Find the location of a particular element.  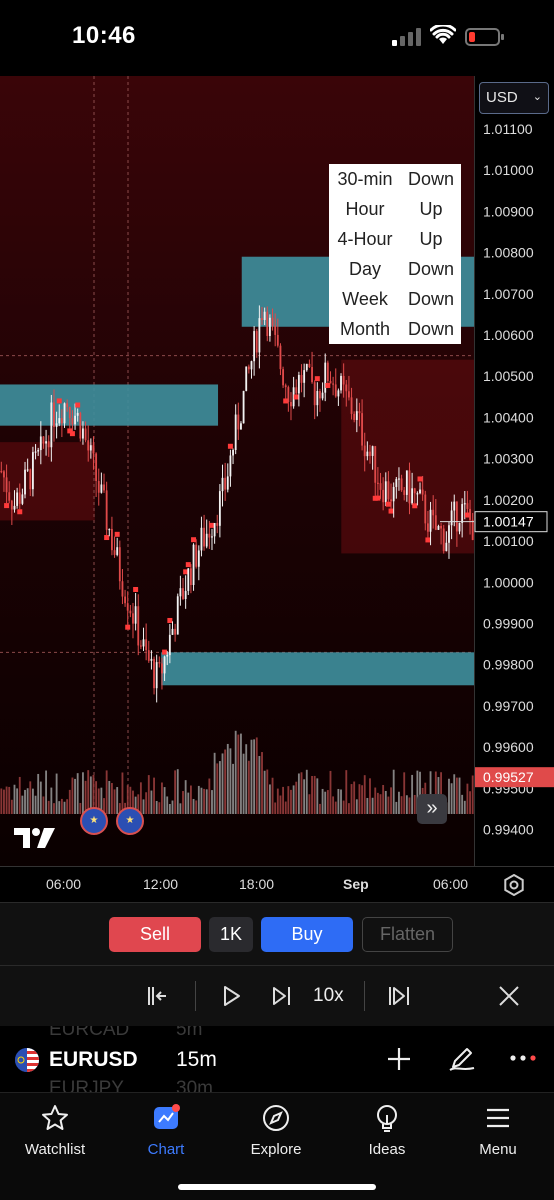

drawing-tool-icon is located at coordinates (462, 1058).